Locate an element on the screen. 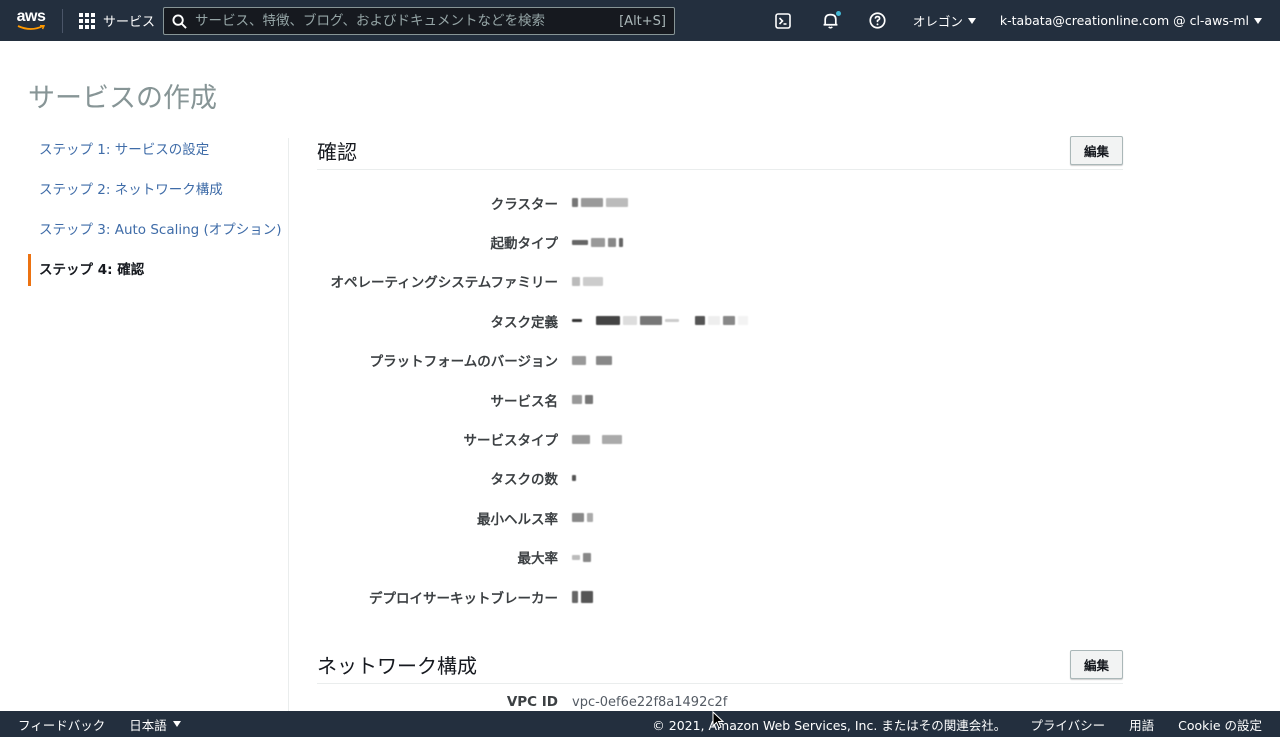 The height and width of the screenshot is (737, 1280). cloudshell-icon is located at coordinates (783, 20).